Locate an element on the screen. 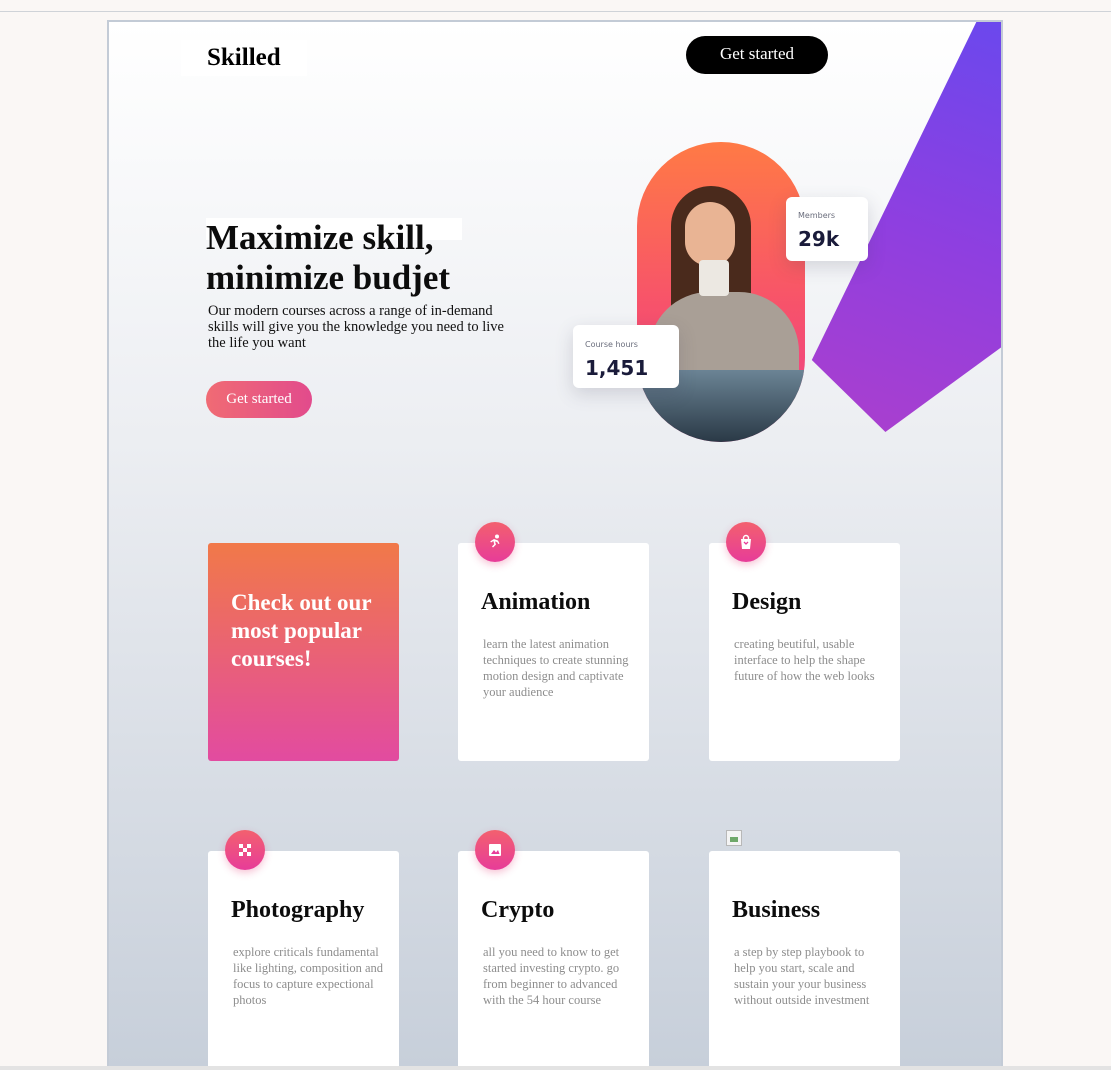  course-title: Design is located at coordinates (767, 602).